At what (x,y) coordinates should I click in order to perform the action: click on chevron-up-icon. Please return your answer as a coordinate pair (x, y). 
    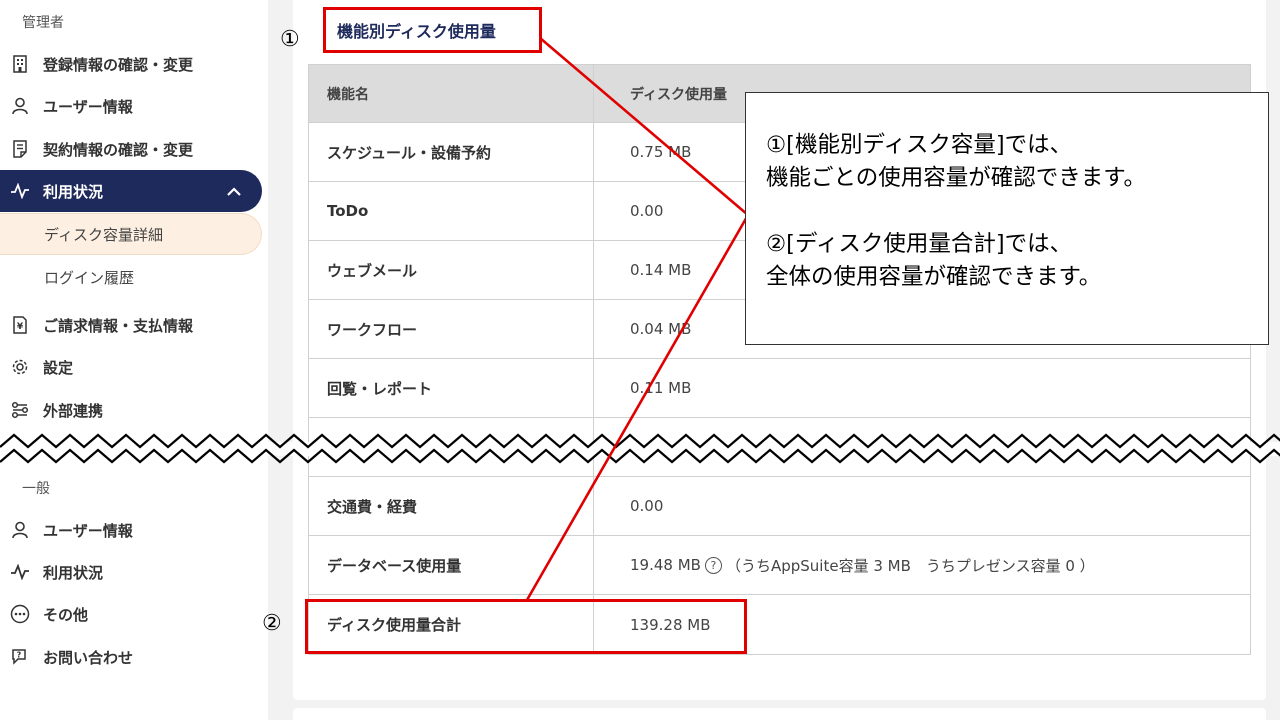
    Looking at the image, I should click on (234, 192).